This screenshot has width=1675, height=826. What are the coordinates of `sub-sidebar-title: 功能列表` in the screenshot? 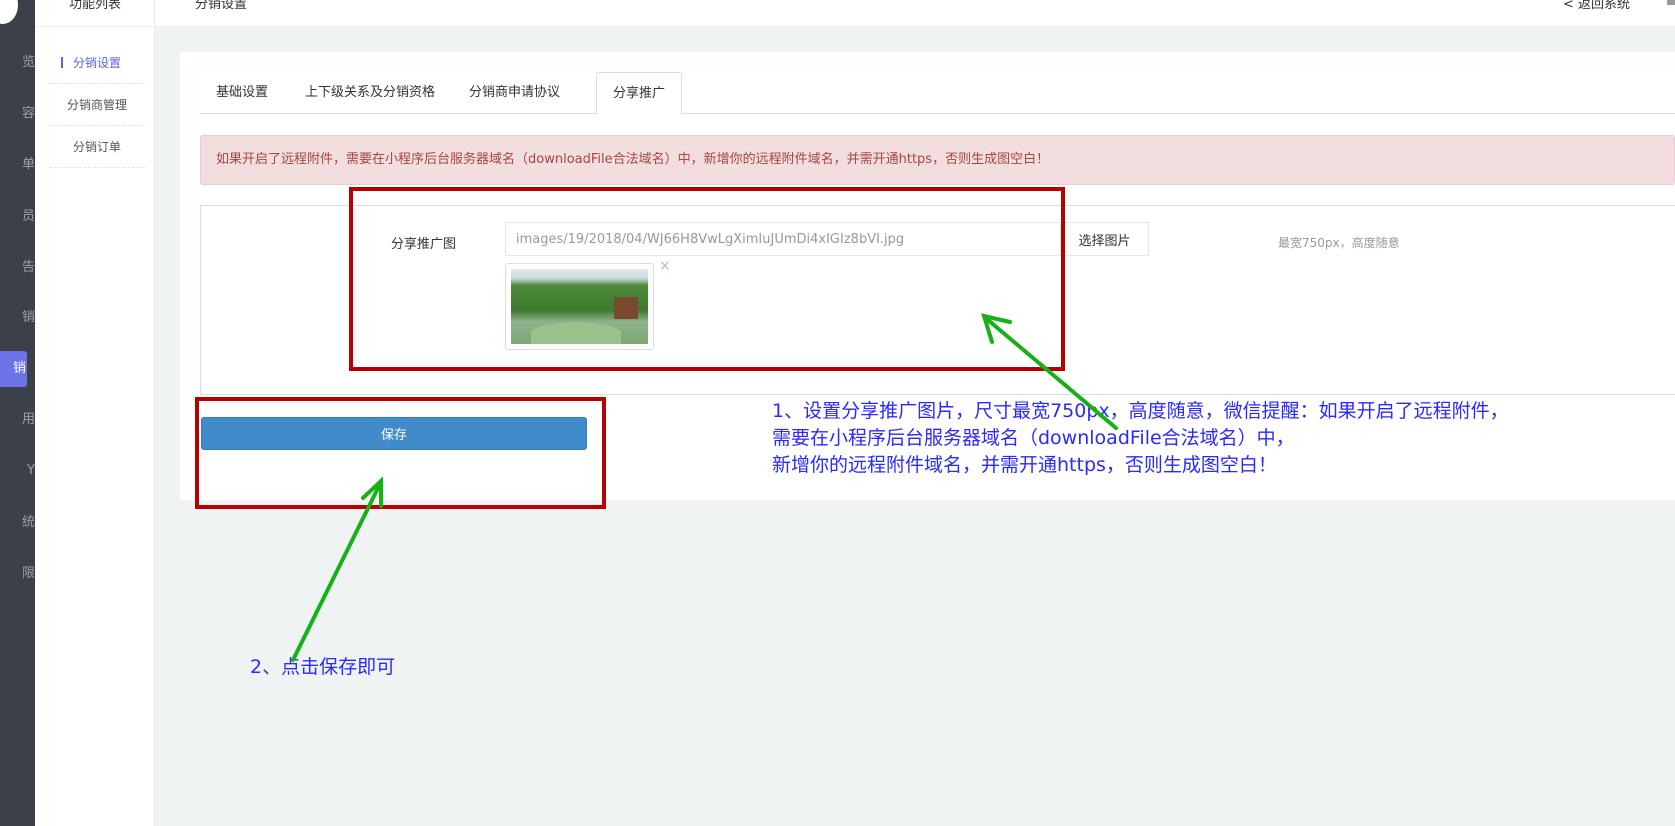 It's located at (94, 6).